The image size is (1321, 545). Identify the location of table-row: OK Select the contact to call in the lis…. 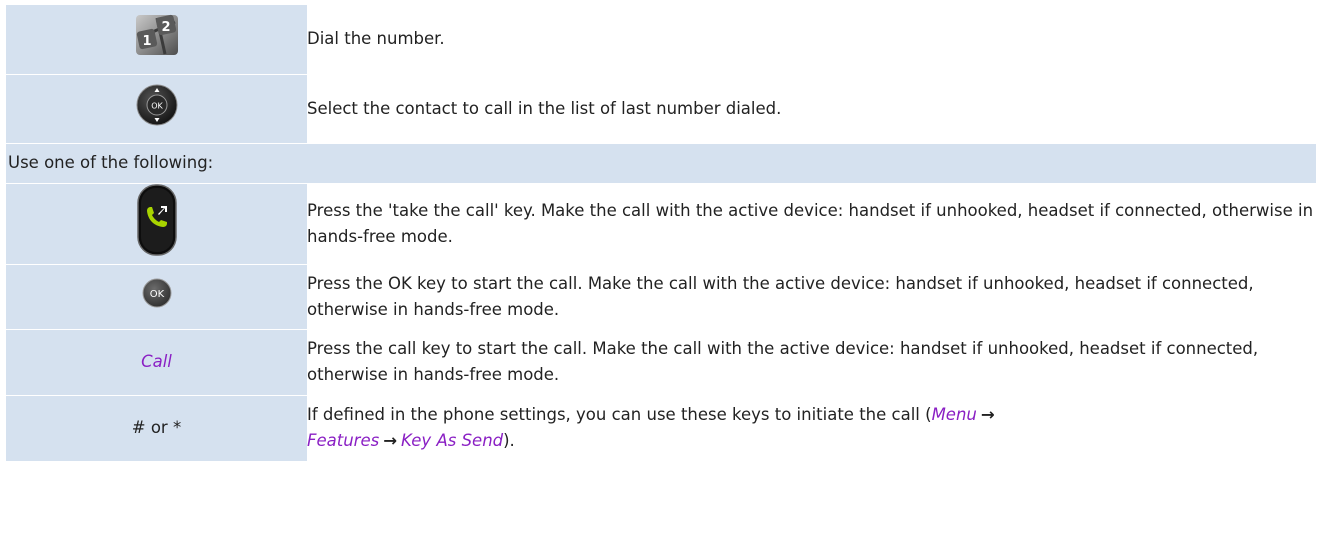
(661, 109).